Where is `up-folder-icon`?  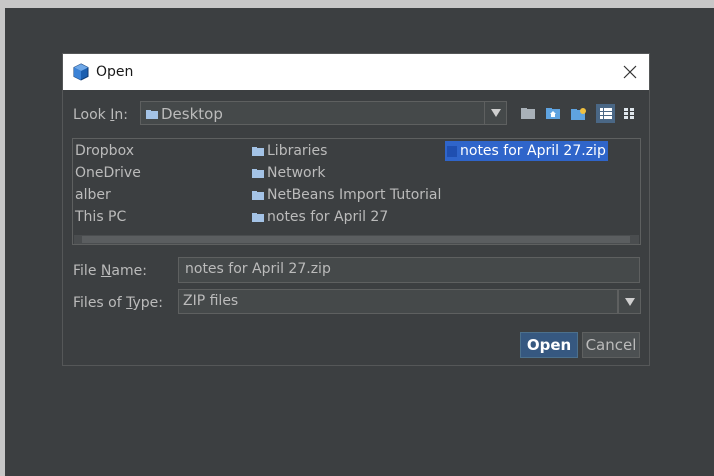
up-folder-icon is located at coordinates (527, 113).